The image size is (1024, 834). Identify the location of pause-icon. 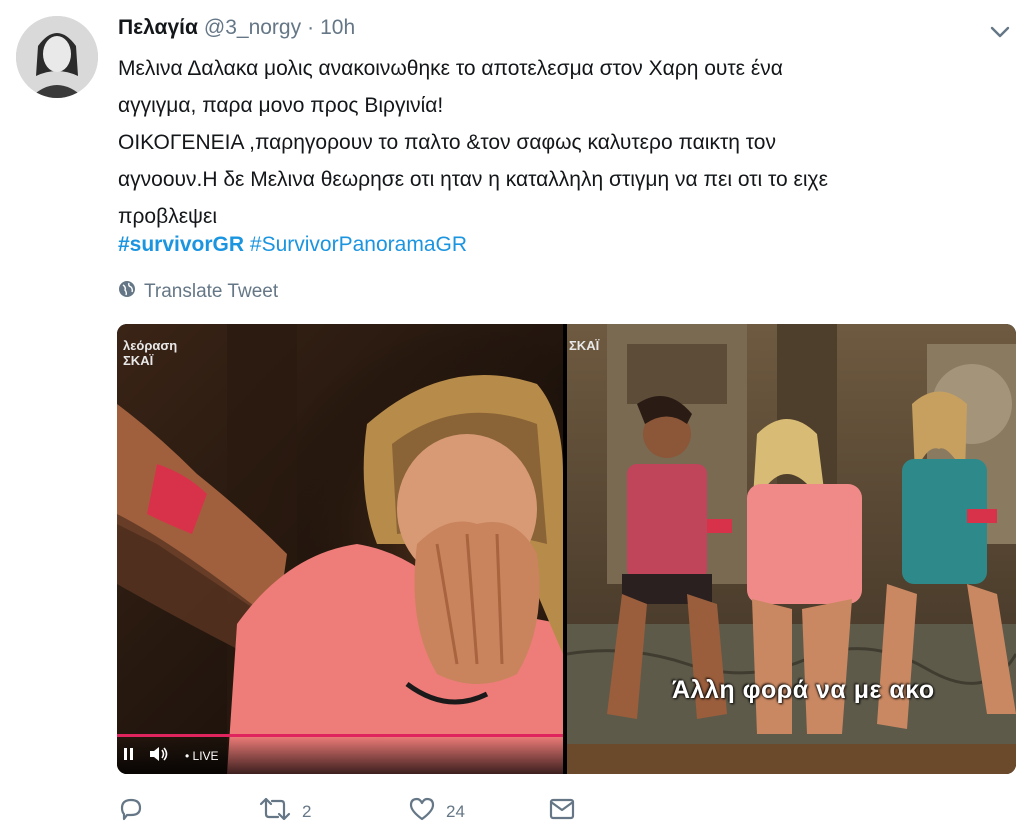
(129, 756).